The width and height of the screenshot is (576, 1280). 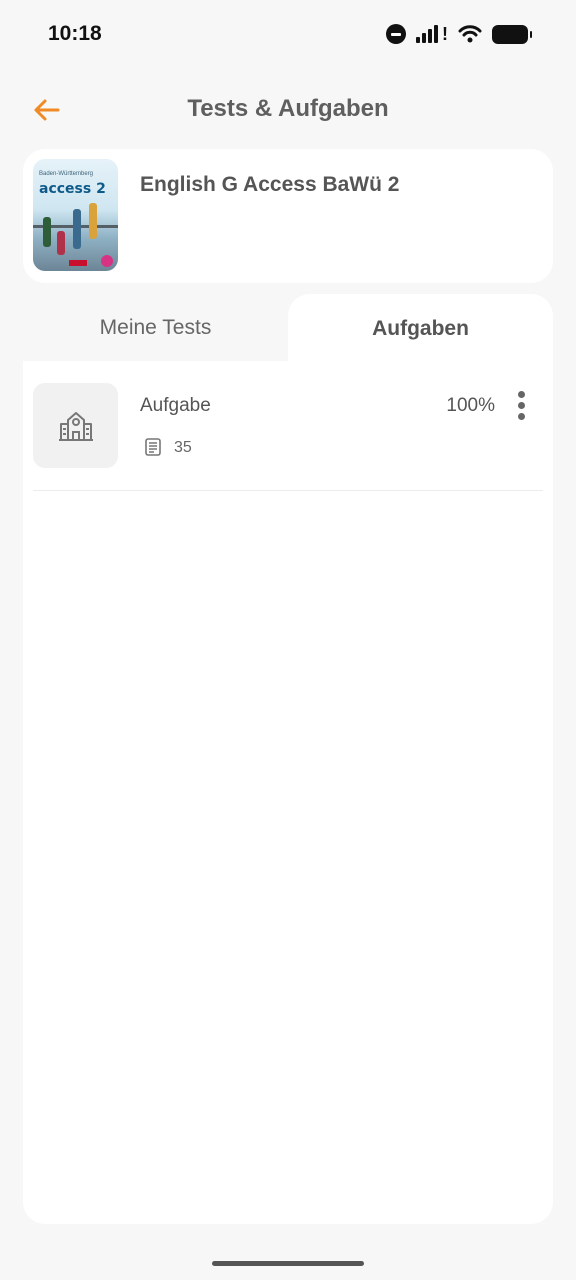 I want to click on task-percent: 100%, so click(x=470, y=405).